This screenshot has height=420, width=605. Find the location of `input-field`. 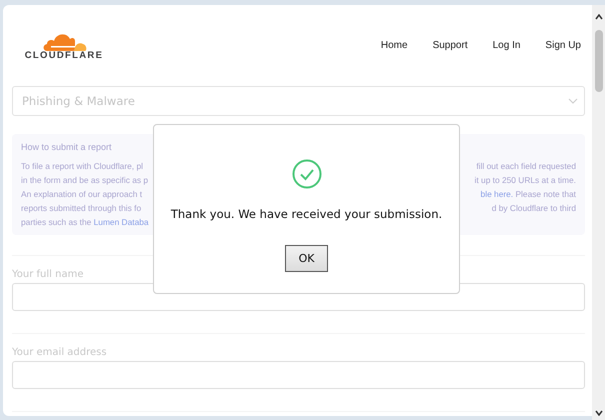

input-field is located at coordinates (298, 375).